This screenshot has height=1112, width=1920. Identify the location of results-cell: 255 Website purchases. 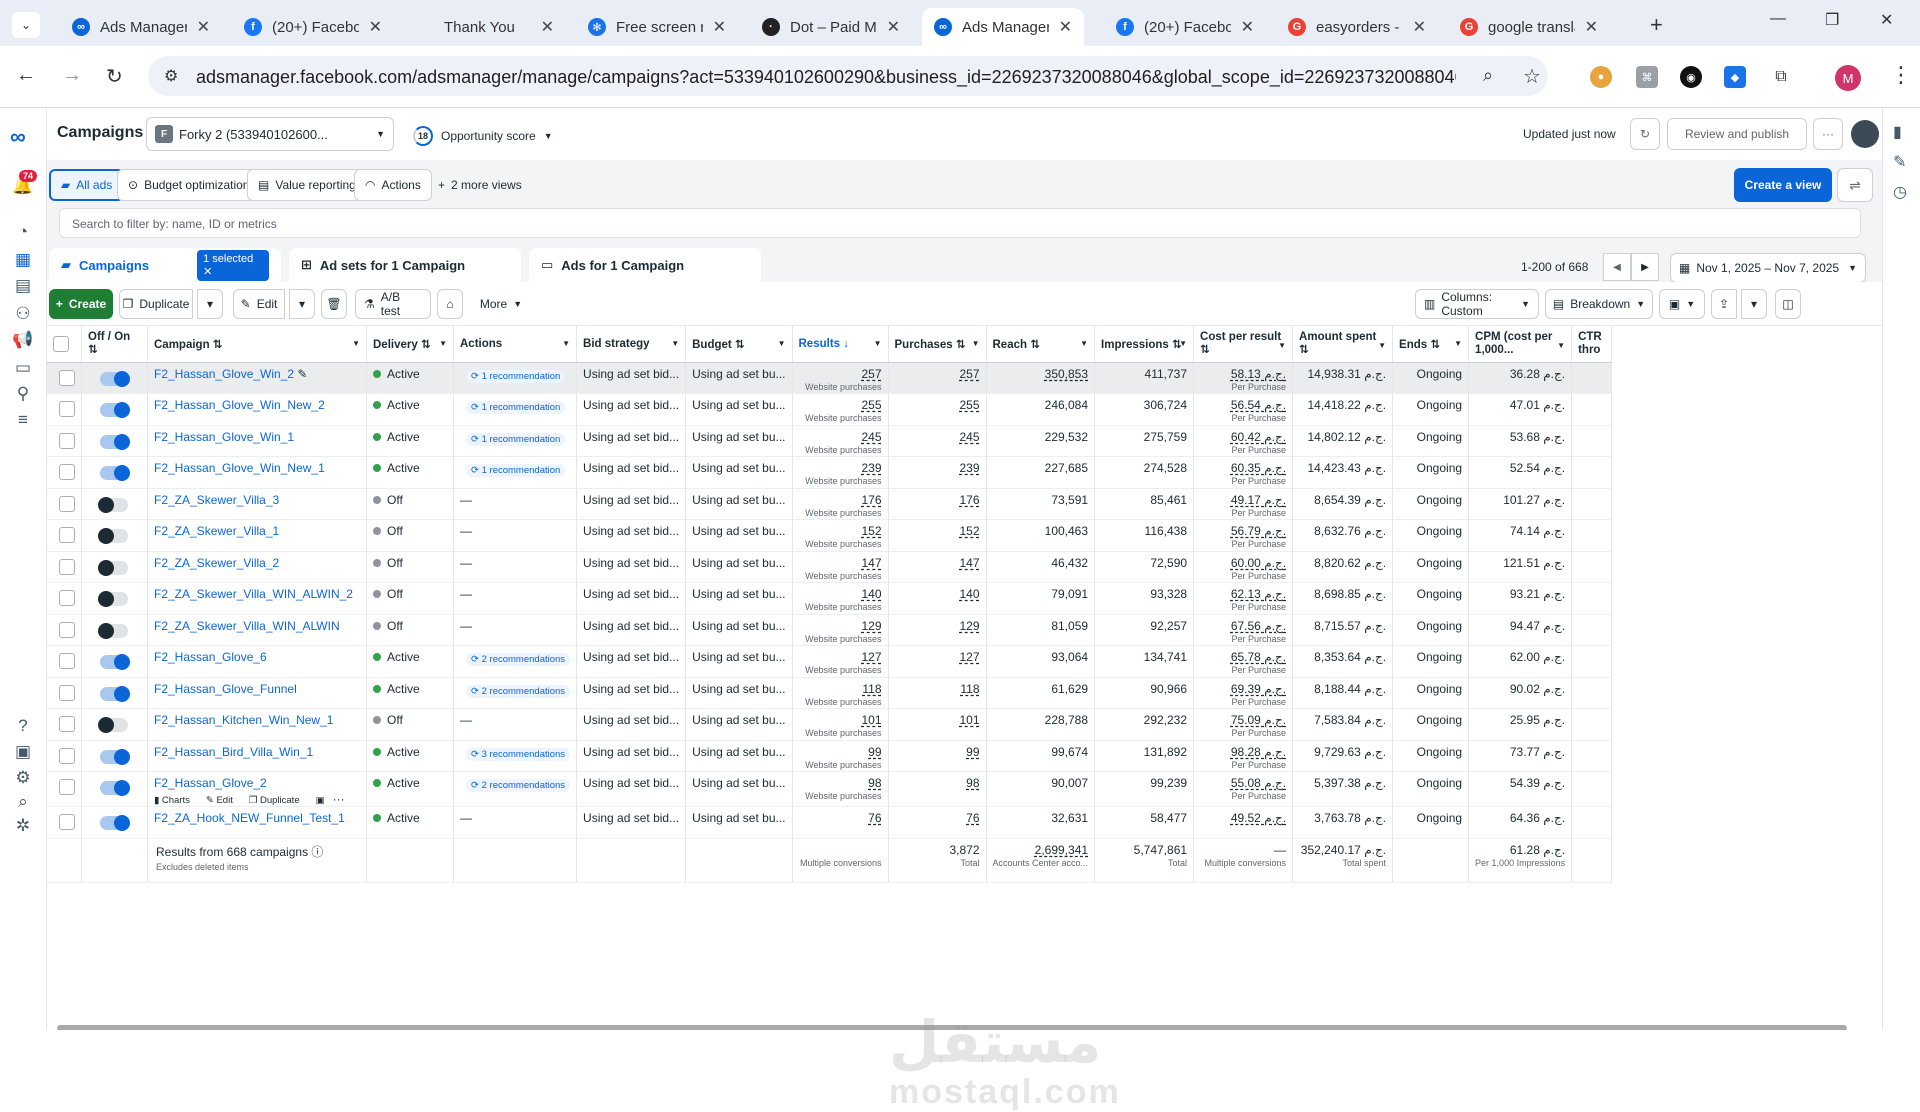
(840, 409).